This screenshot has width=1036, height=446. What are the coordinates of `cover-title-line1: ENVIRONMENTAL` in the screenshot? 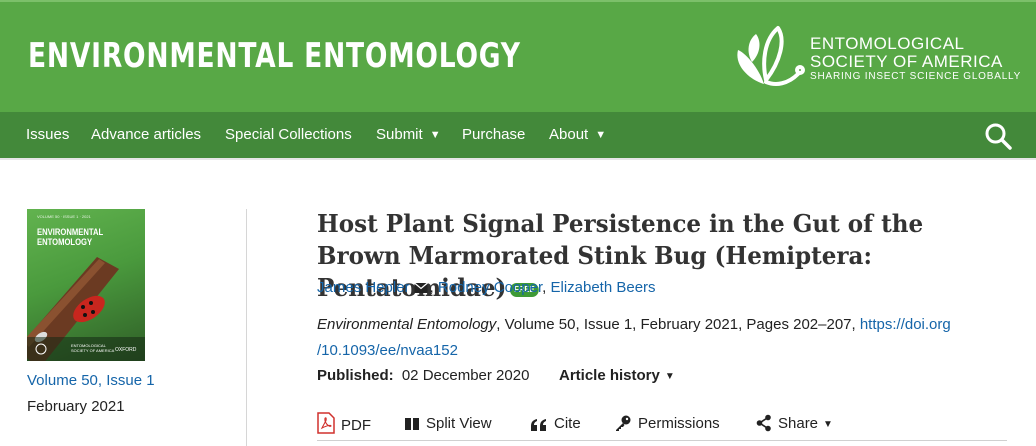 It's located at (70, 232).